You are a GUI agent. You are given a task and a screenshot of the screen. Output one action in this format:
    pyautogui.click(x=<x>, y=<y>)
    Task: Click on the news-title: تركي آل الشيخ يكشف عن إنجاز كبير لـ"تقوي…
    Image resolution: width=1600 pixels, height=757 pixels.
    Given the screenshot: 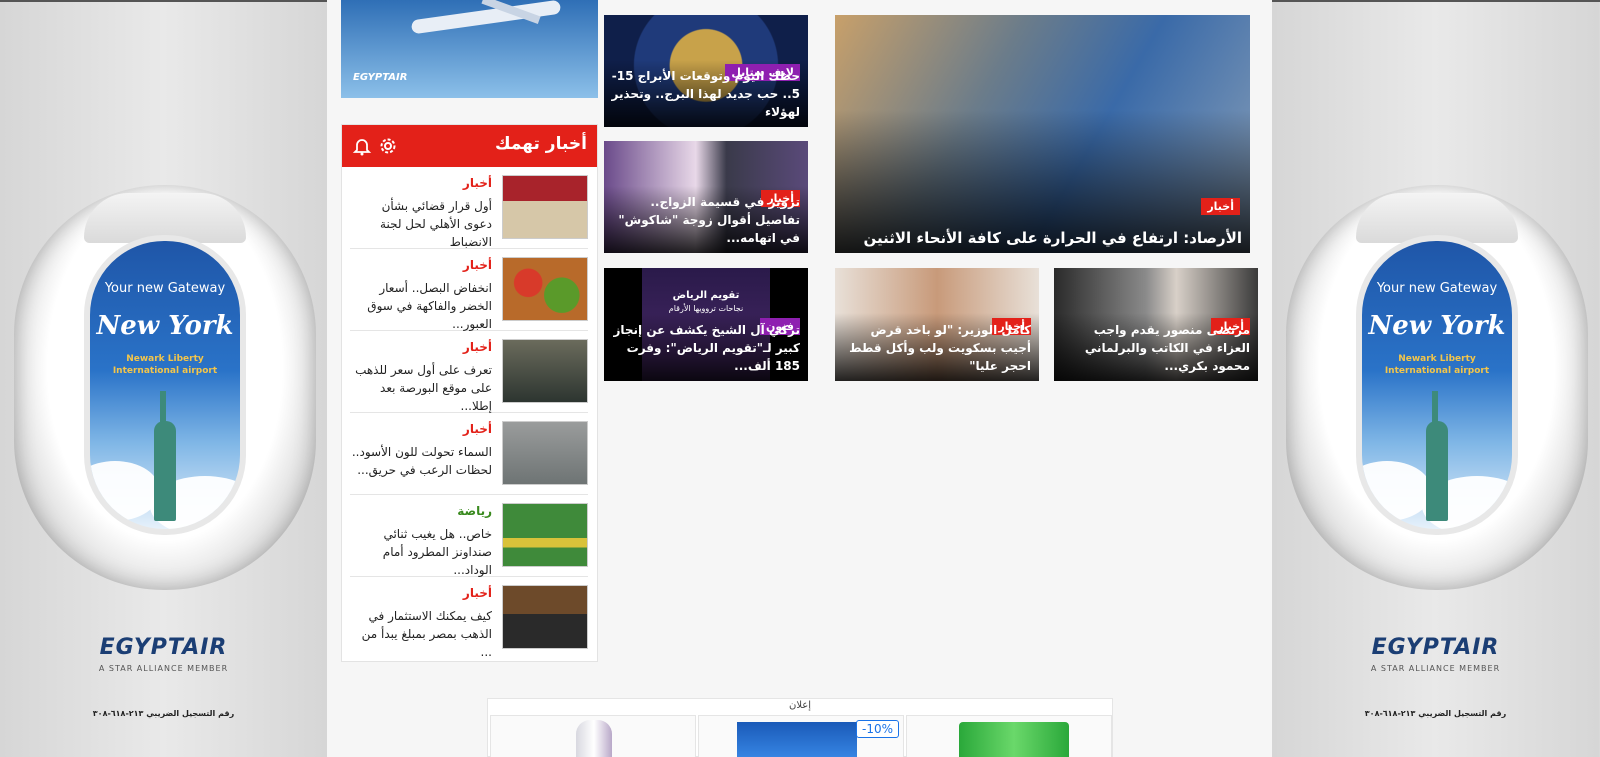 What is the action you would take?
    pyautogui.click(x=705, y=348)
    